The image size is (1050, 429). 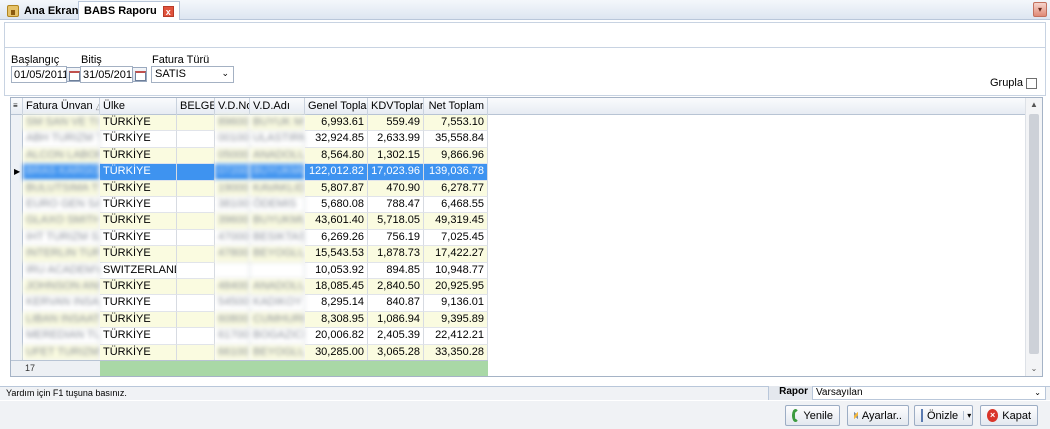 I want to click on col-kdv-toplam: KDVToplam, so click(x=396, y=106).